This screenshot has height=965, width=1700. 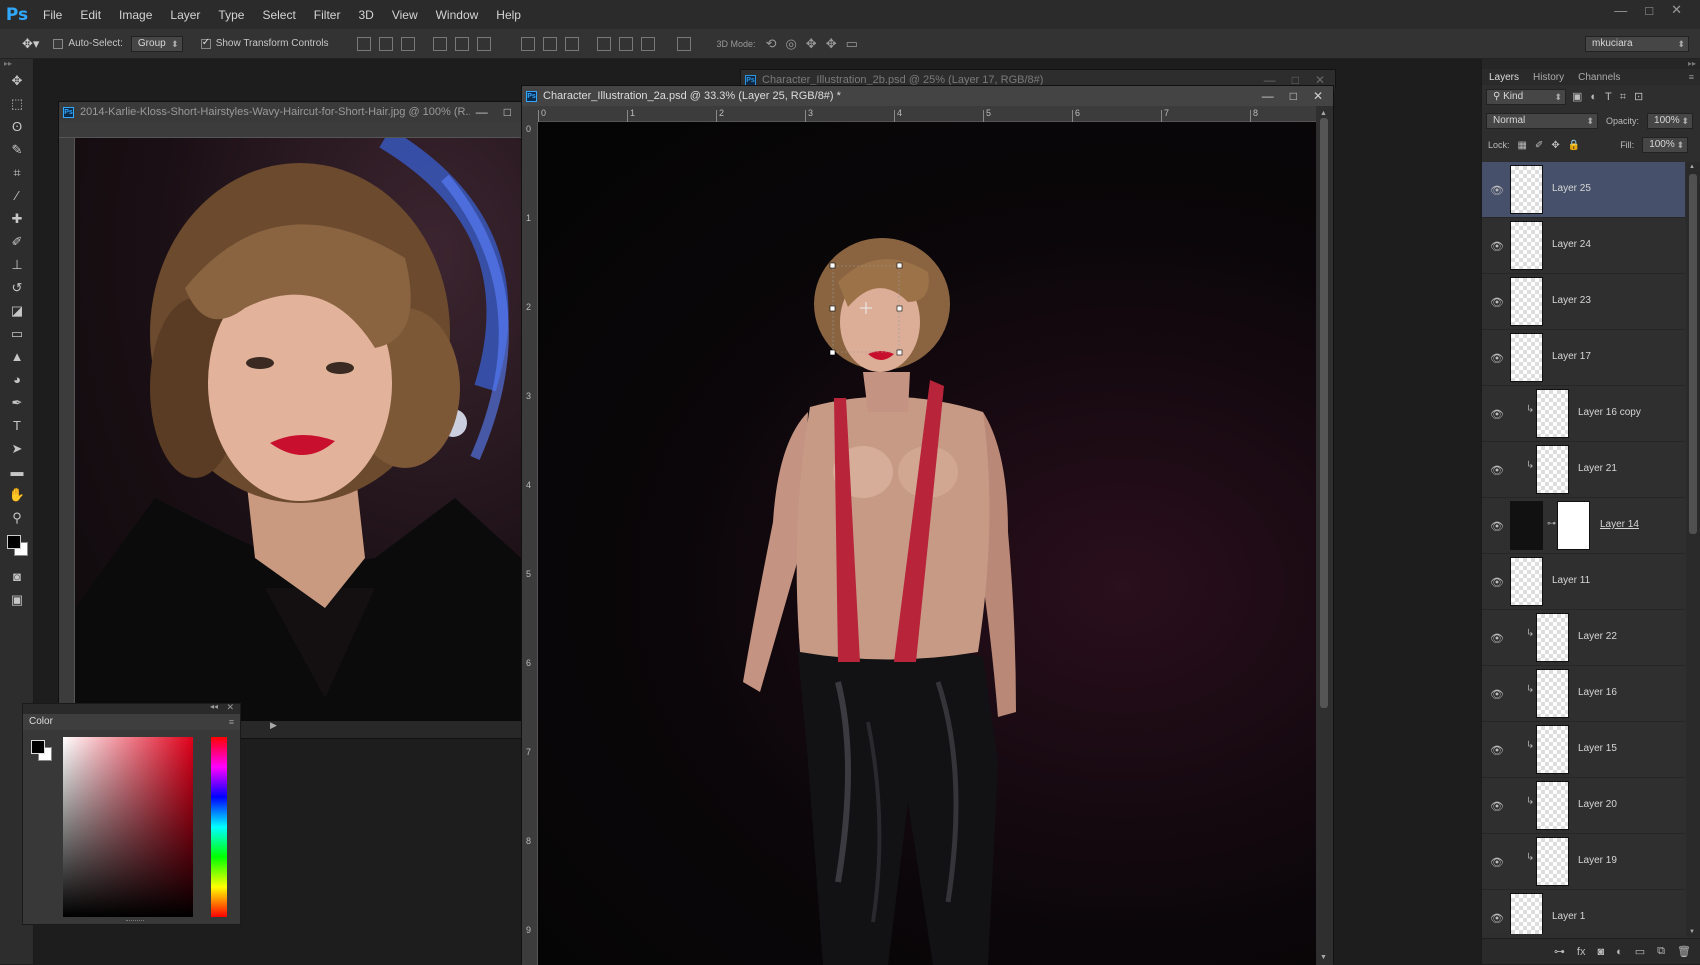 What do you see at coordinates (1676, 10) in the screenshot?
I see `close-window-button: ✕` at bounding box center [1676, 10].